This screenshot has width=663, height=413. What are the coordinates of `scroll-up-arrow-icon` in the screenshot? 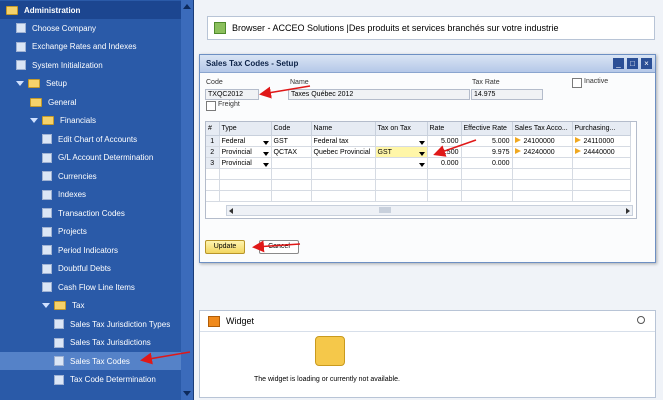 It's located at (187, 6).